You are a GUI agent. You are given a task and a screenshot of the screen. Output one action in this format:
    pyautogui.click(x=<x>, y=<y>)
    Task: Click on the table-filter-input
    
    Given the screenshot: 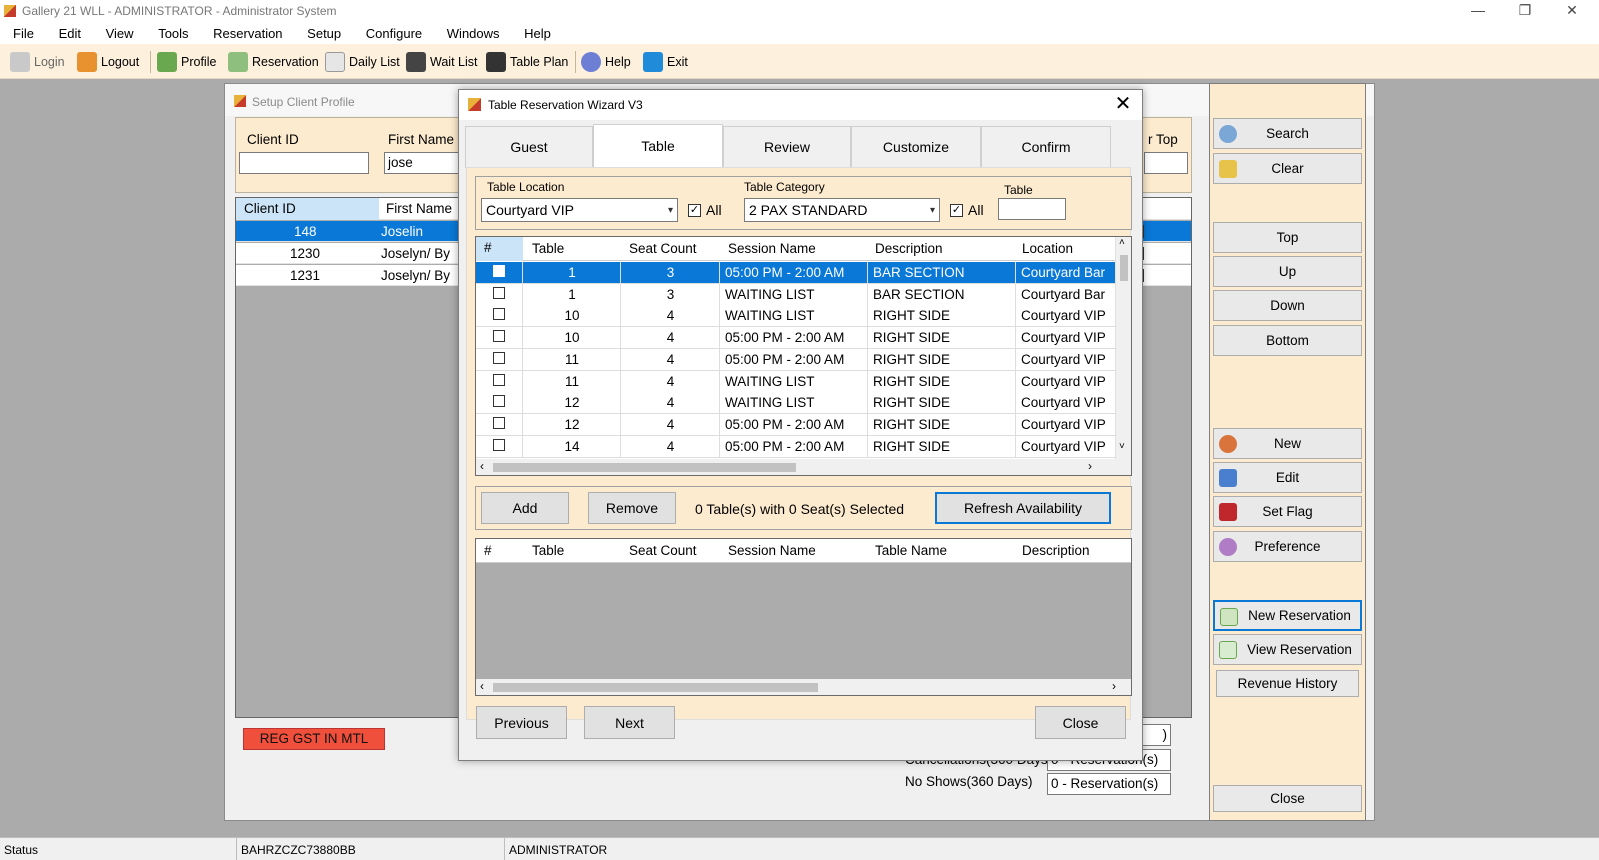 What is the action you would take?
    pyautogui.click(x=1032, y=209)
    